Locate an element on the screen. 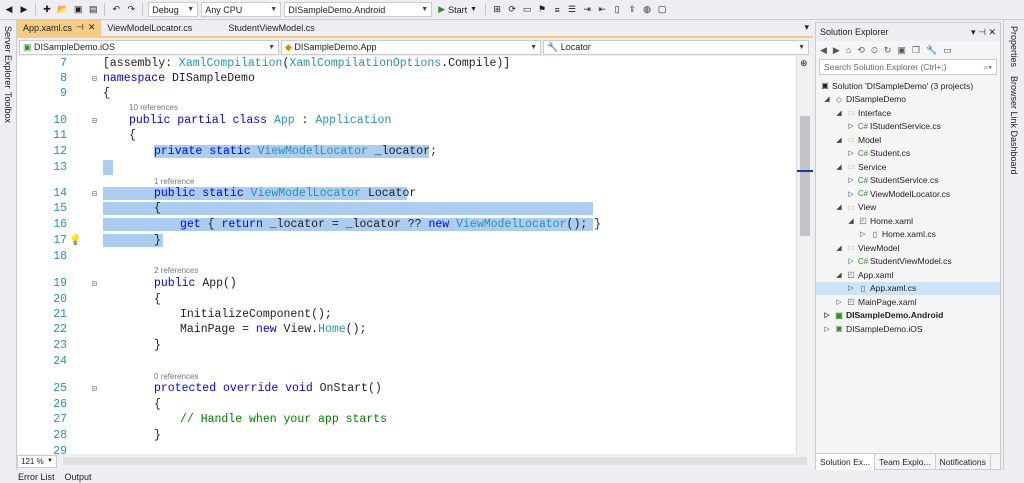 Image resolution: width=1024 pixels, height=483 pixels. save-all-icon: ▤ is located at coordinates (93, 10).